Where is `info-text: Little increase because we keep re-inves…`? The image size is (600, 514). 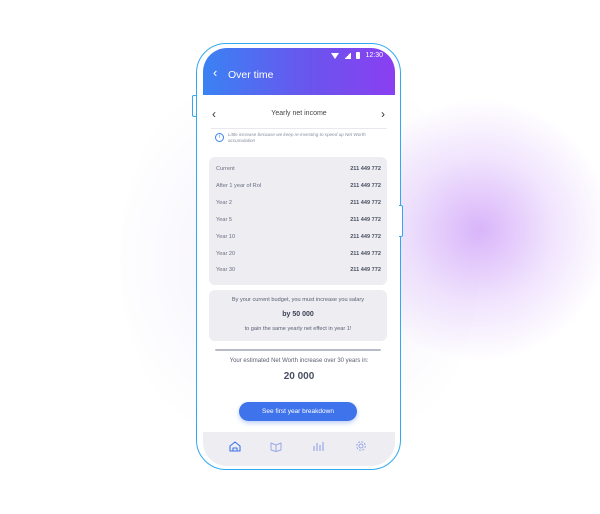
info-text: Little increase because we keep re-inves… is located at coordinates (297, 137).